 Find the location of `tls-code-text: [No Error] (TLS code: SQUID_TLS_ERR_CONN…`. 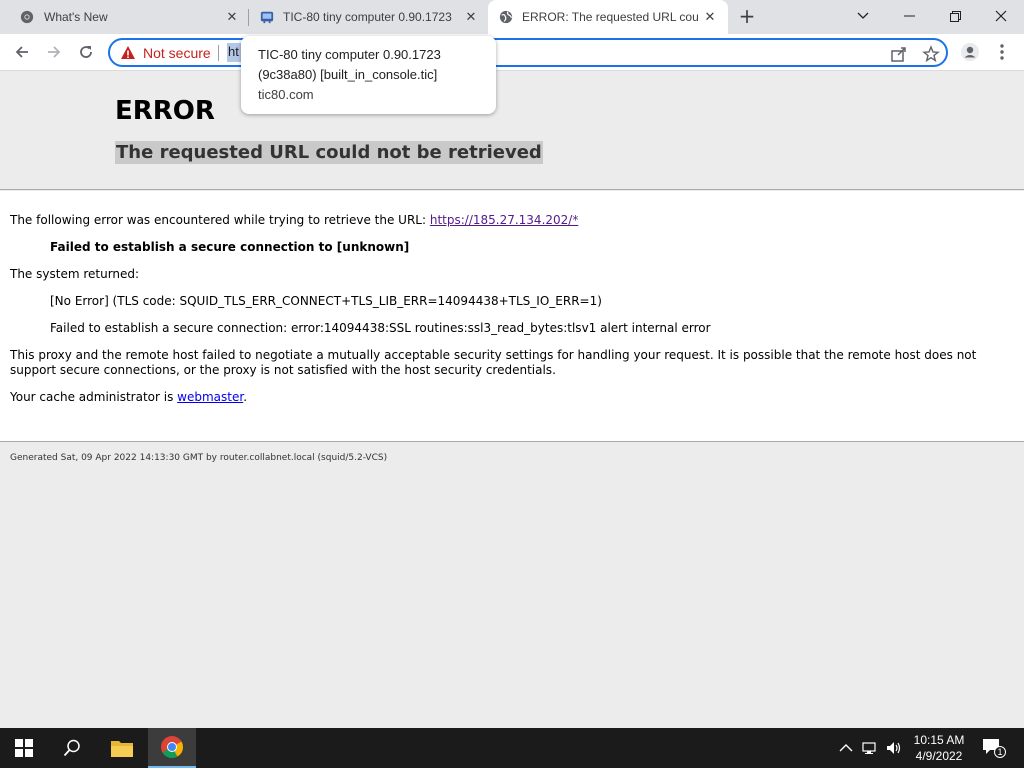

tls-code-text: [No Error] (TLS code: SQUID_TLS_ERR_CONN… is located at coordinates (326, 301).